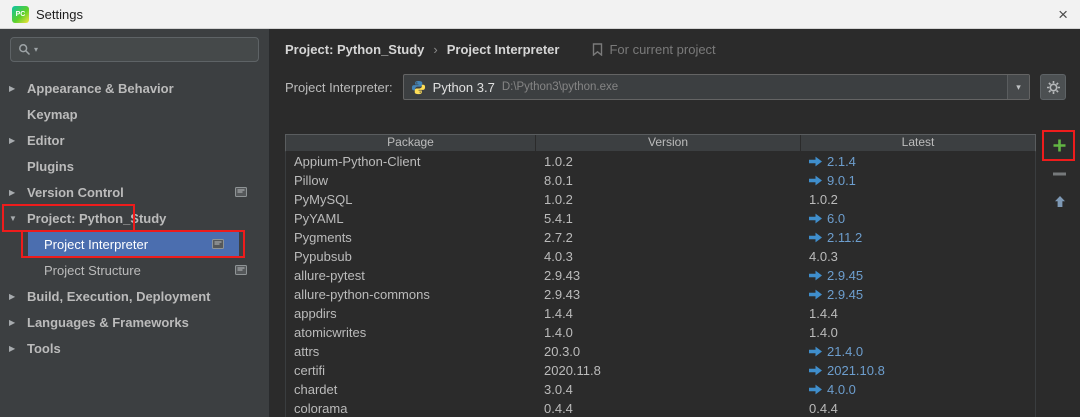  I want to click on chevron-down-icon: ▼, so click(18, 218).